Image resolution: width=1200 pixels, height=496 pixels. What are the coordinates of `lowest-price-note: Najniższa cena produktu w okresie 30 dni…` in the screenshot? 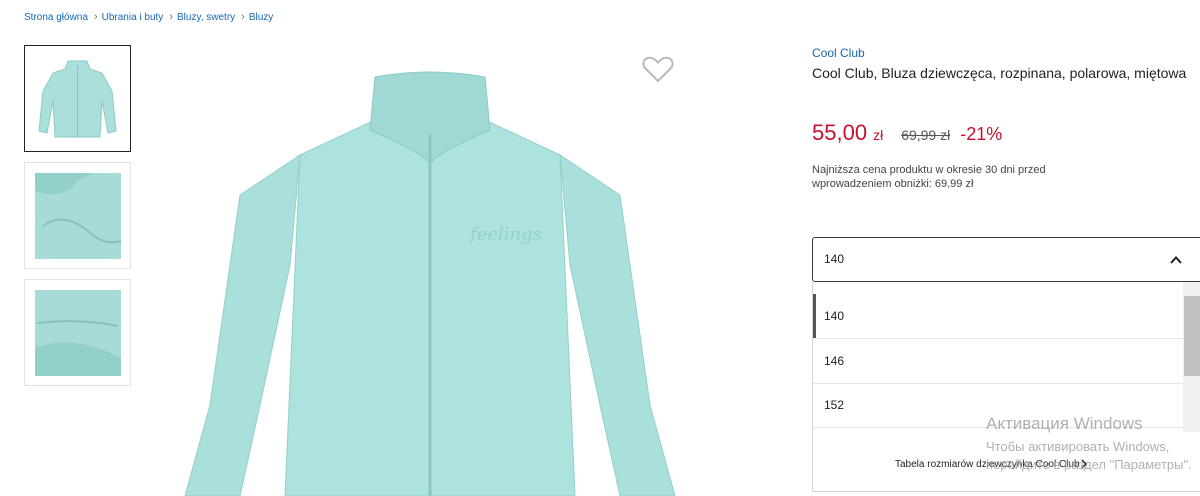 It's located at (929, 177).